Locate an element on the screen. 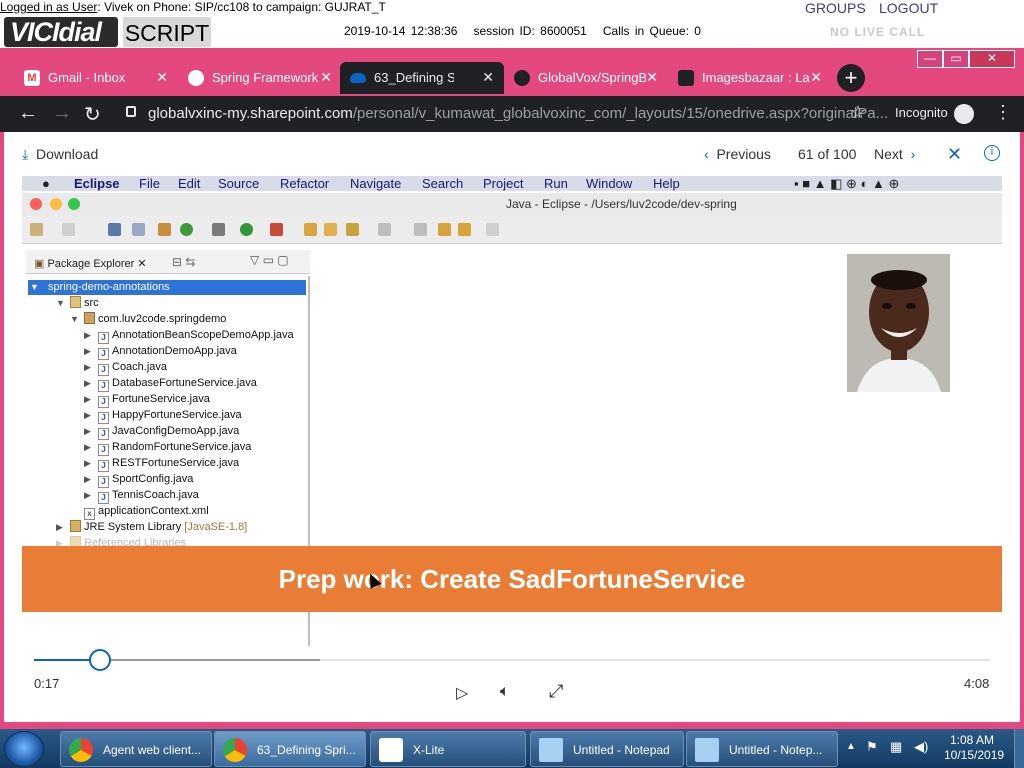  taskbar-item: X-Lite is located at coordinates (448, 749).